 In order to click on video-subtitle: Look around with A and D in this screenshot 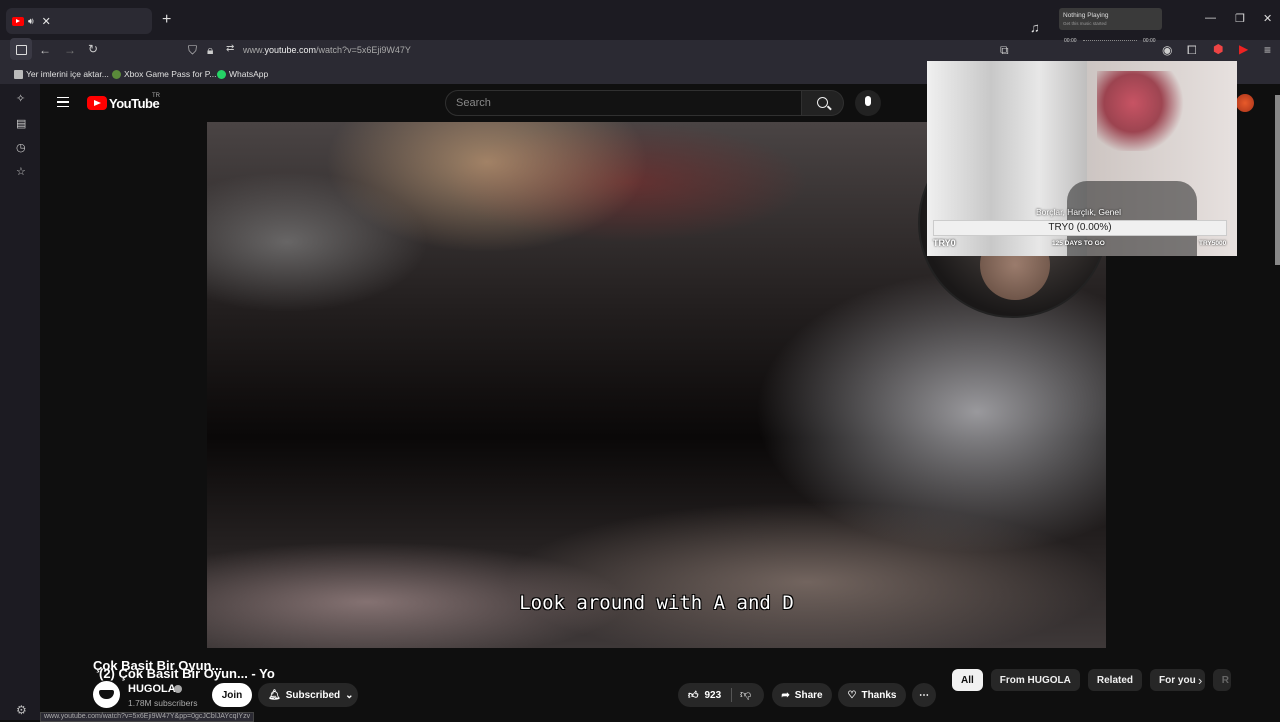, I will do `click(656, 603)`.